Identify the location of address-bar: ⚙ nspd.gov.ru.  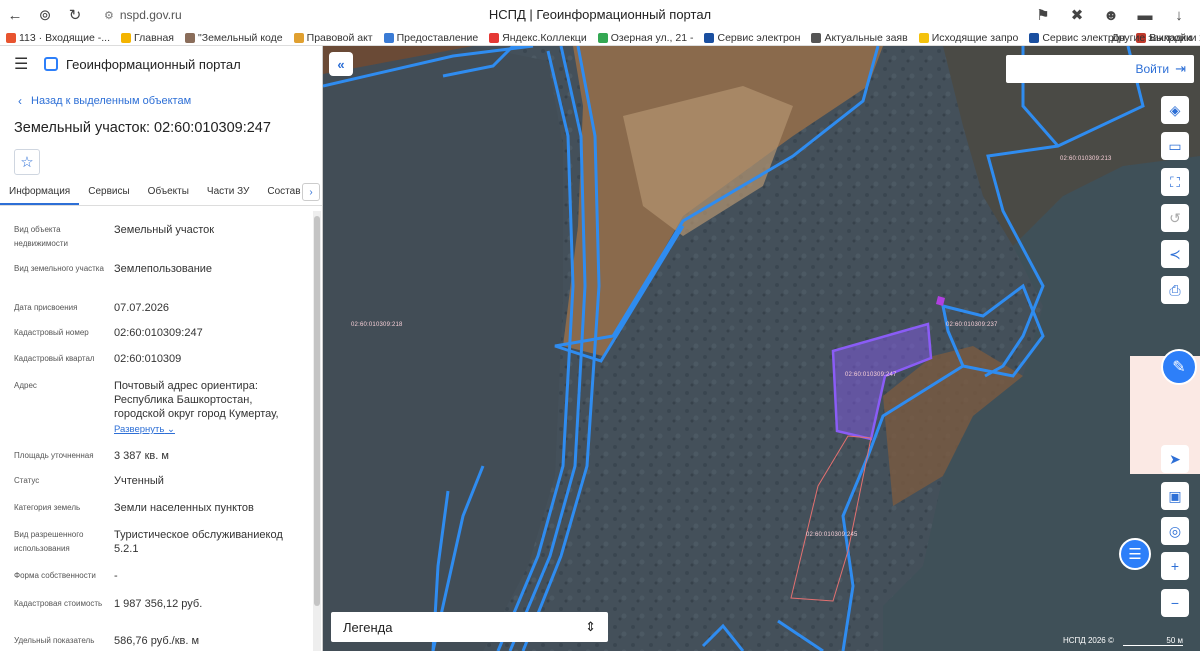
(143, 15).